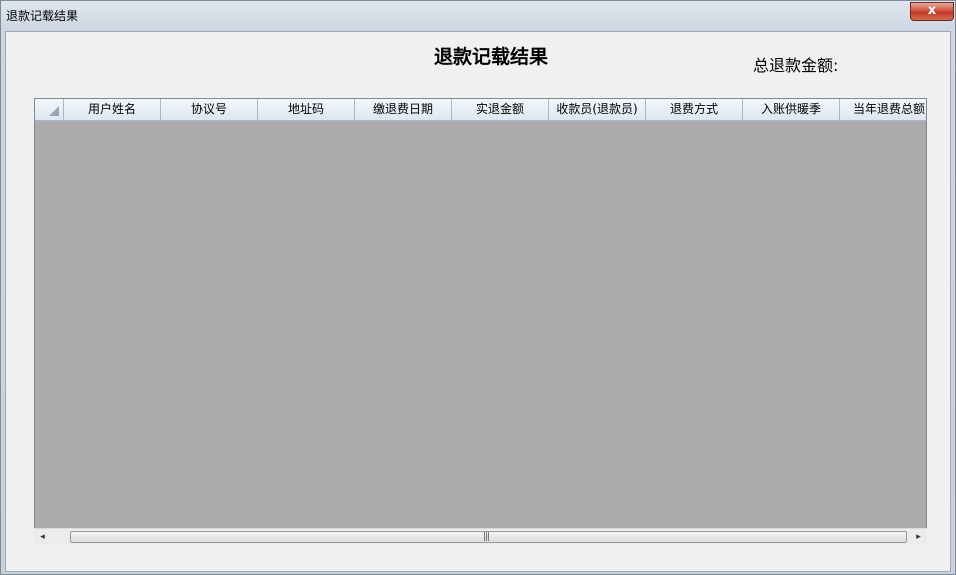 The width and height of the screenshot is (956, 575). What do you see at coordinates (694, 109) in the screenshot?
I see `column-header-refund-method: 退费方式` at bounding box center [694, 109].